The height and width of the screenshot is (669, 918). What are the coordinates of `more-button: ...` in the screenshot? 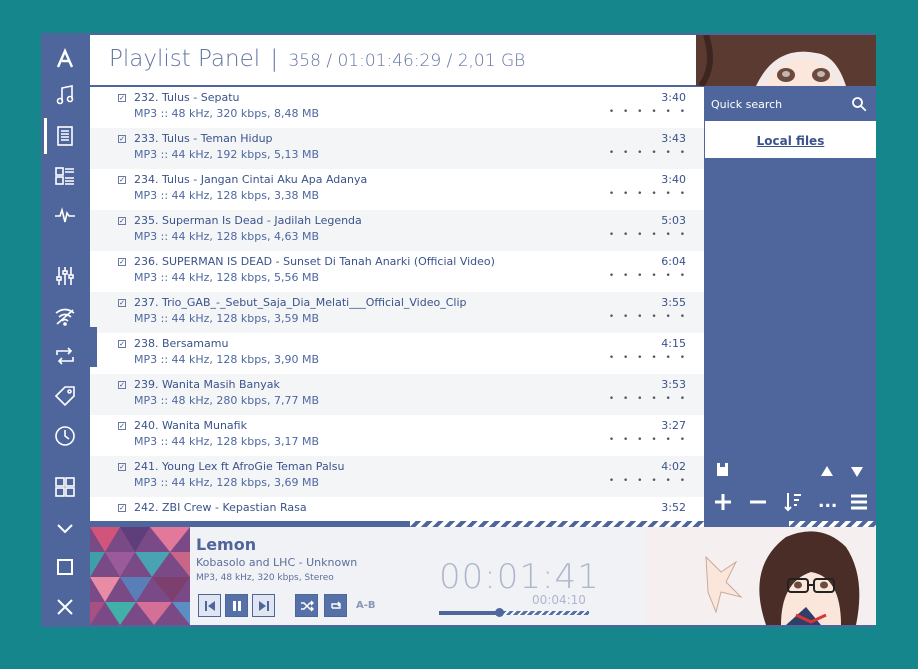 It's located at (827, 502).